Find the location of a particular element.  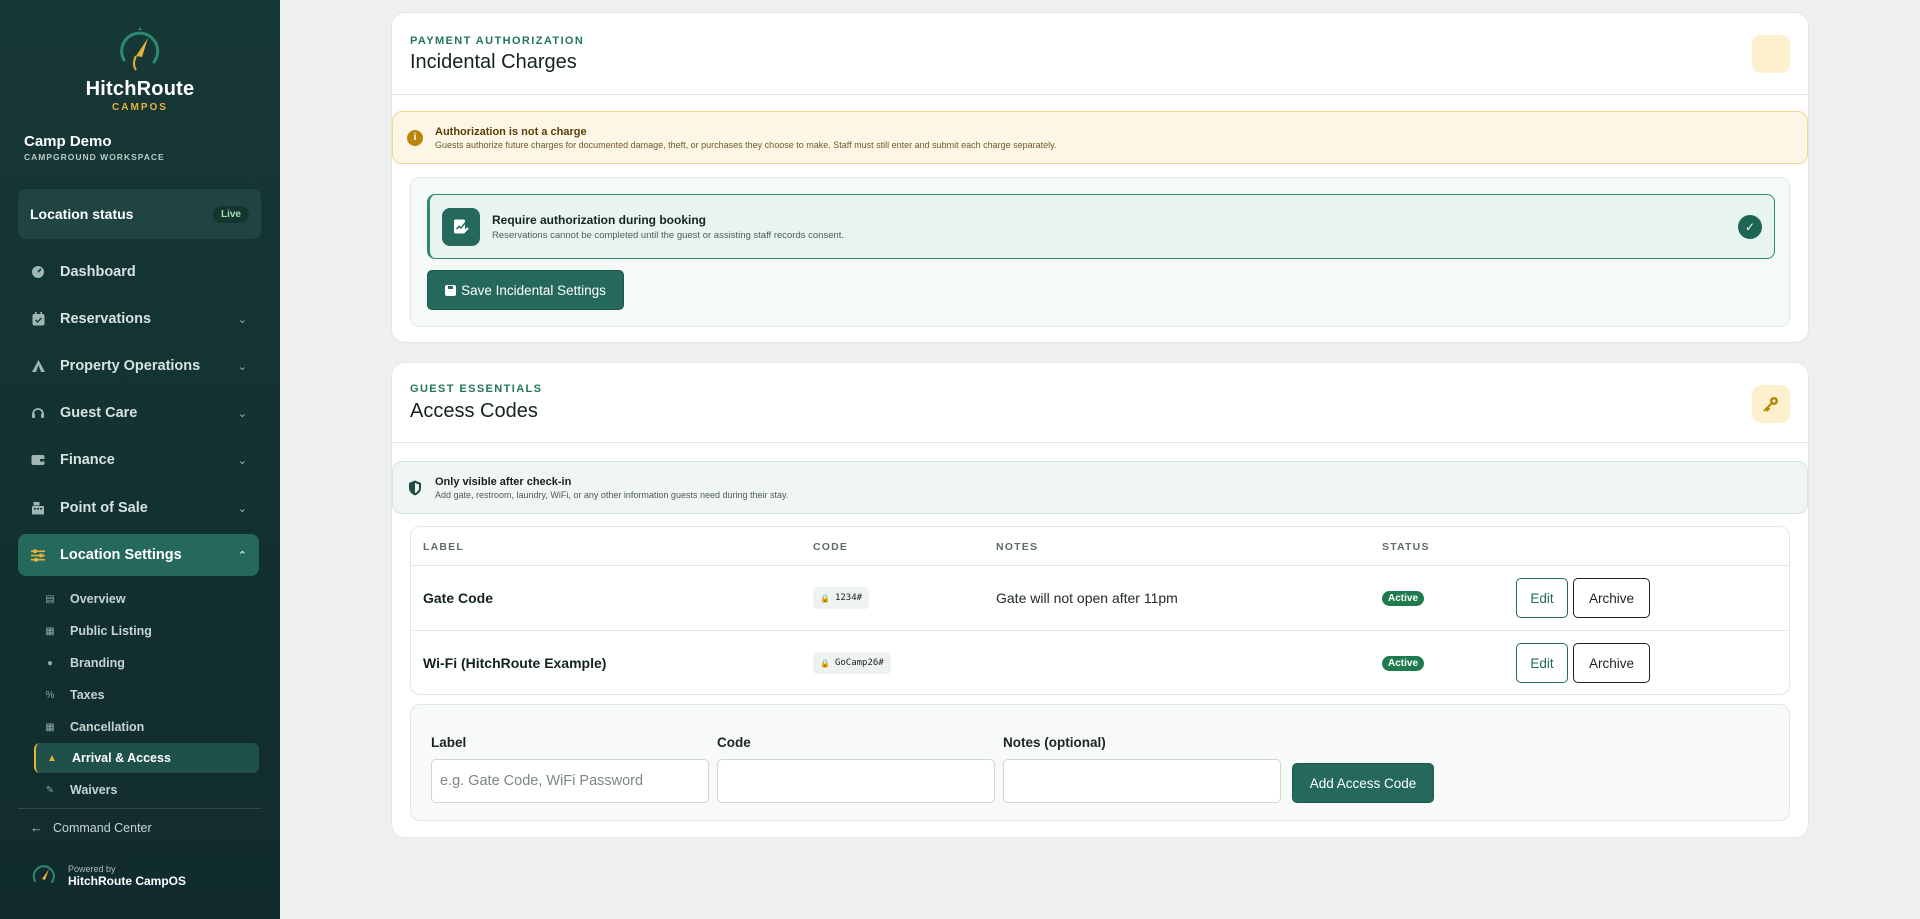

location-status: Location status Live is located at coordinates (139, 214).